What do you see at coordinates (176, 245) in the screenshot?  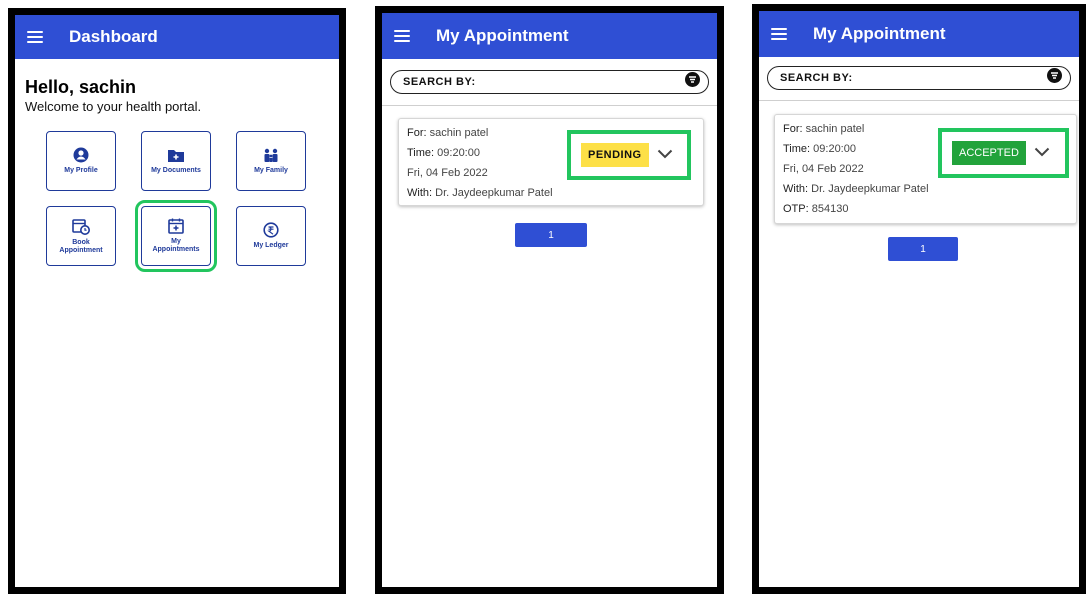 I see `tile-label: My Appointments` at bounding box center [176, 245].